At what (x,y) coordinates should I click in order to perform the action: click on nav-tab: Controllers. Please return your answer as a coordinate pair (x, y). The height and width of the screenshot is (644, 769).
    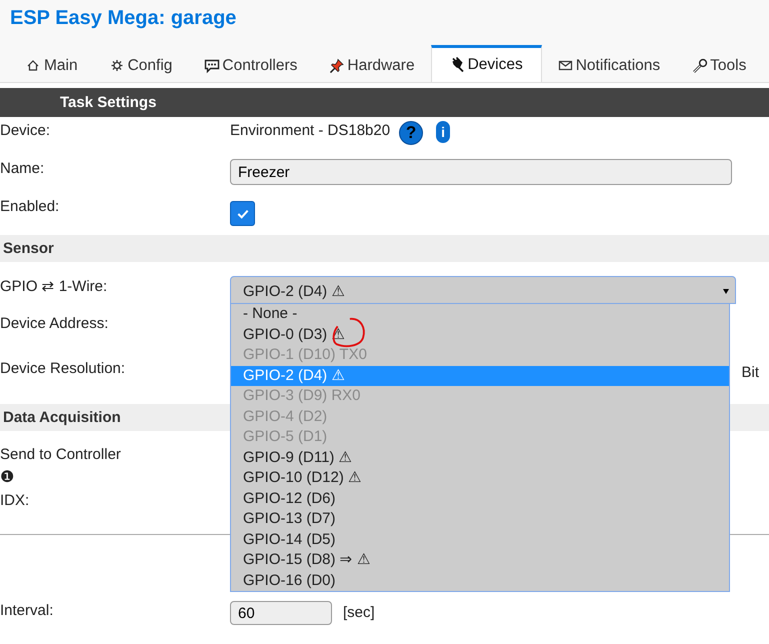
    Looking at the image, I should click on (251, 63).